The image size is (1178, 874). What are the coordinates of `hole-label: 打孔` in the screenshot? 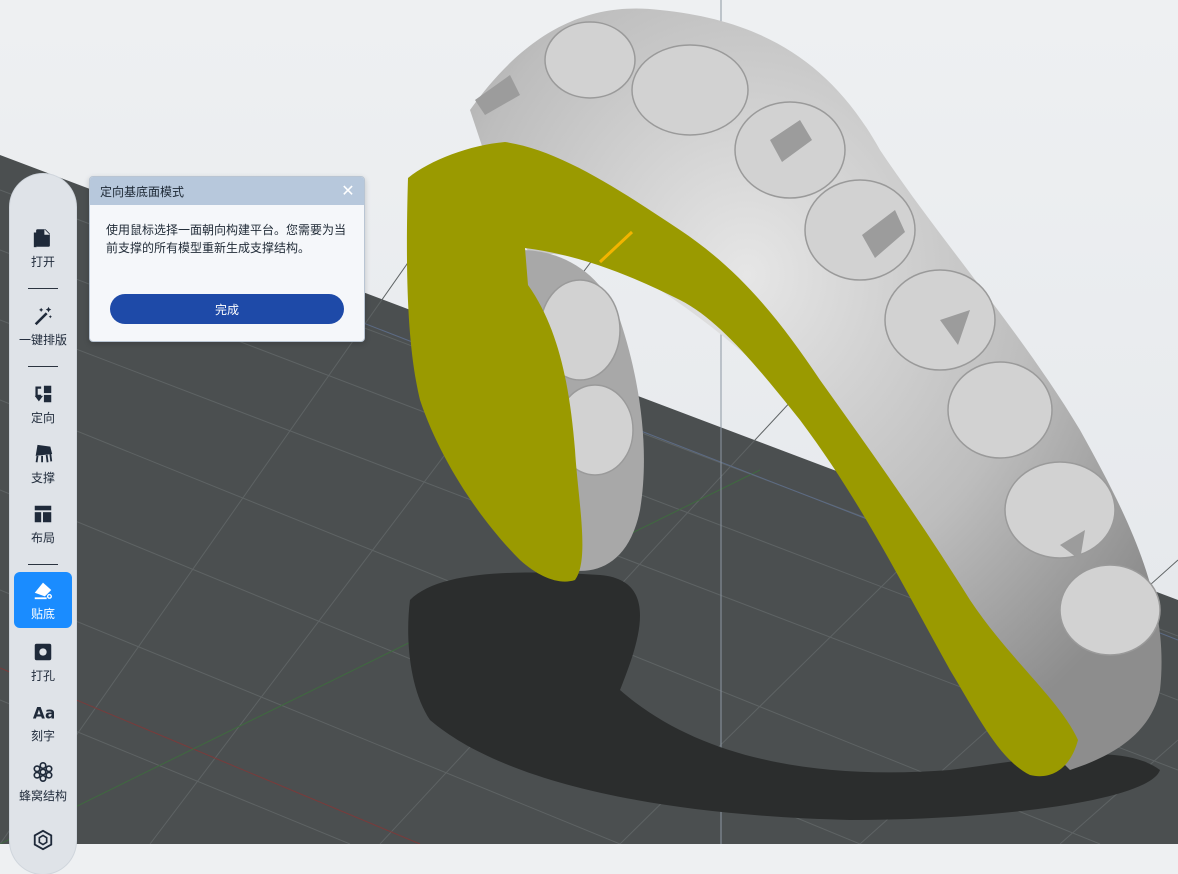 It's located at (42, 675).